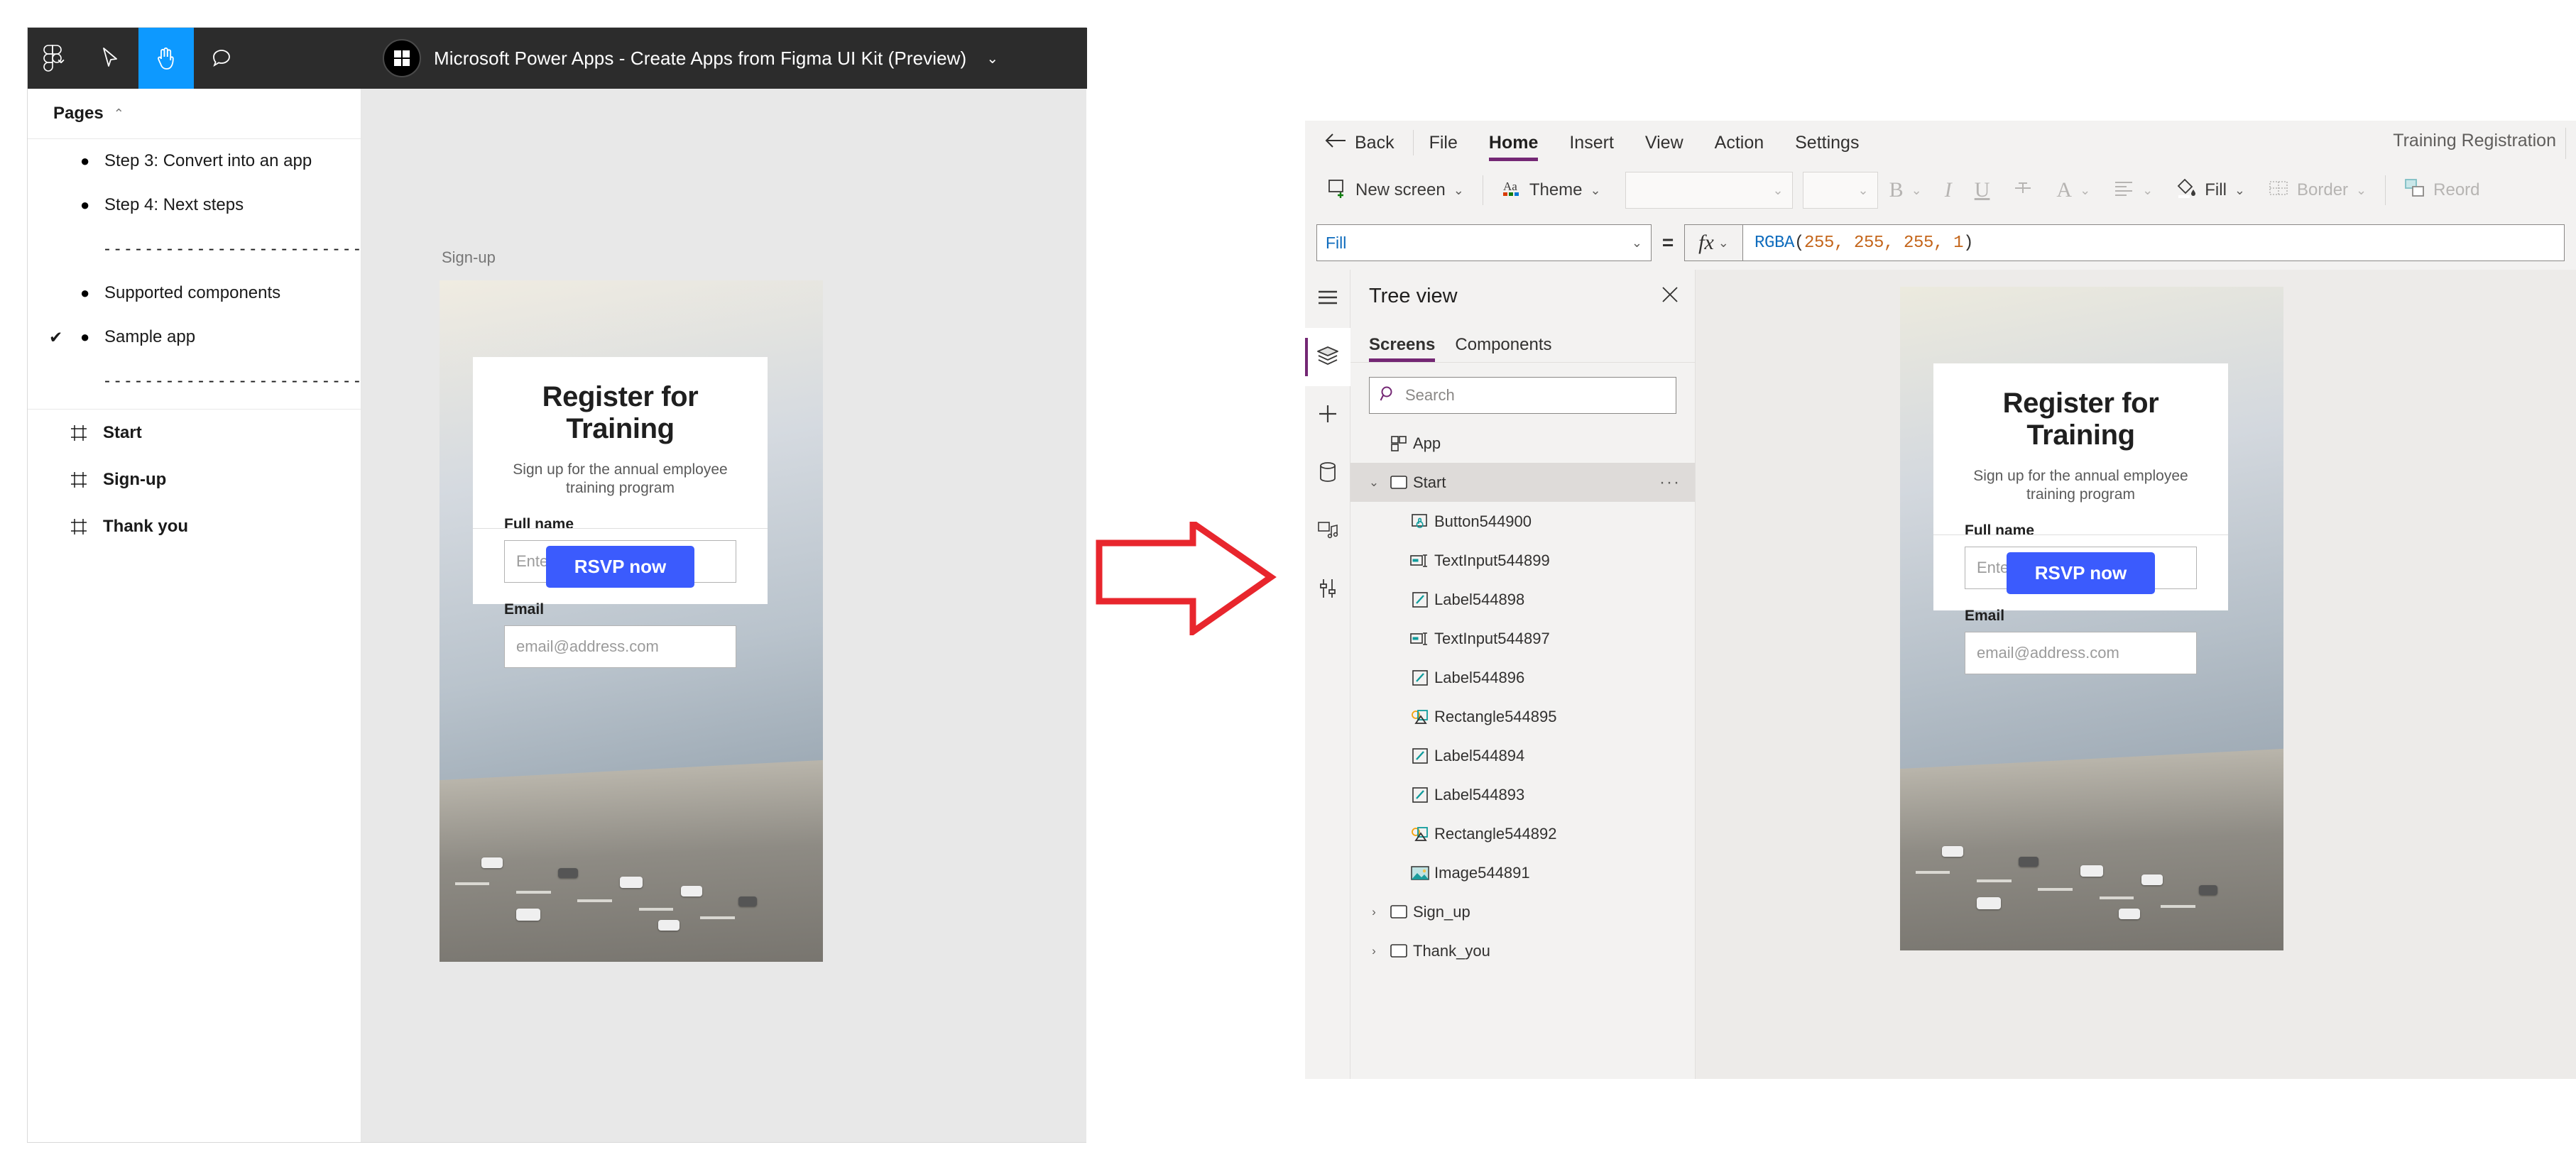 The width and height of the screenshot is (2576, 1157). Describe the element at coordinates (1522, 677) in the screenshot. I see `tree-node-label544896: Label544896` at that location.